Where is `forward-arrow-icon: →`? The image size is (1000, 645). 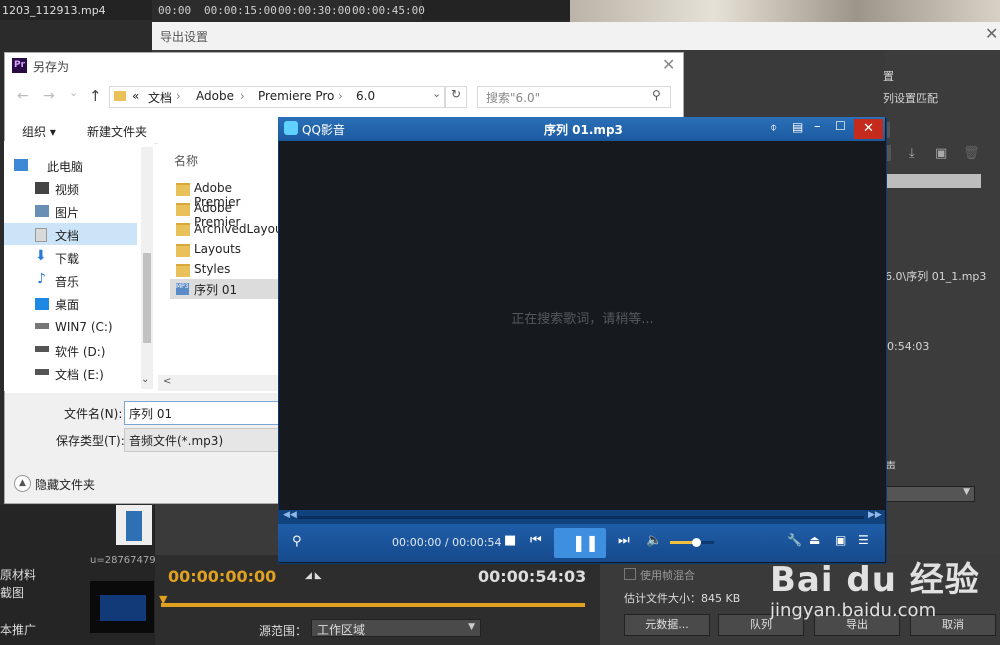
forward-arrow-icon: → is located at coordinates (49, 96).